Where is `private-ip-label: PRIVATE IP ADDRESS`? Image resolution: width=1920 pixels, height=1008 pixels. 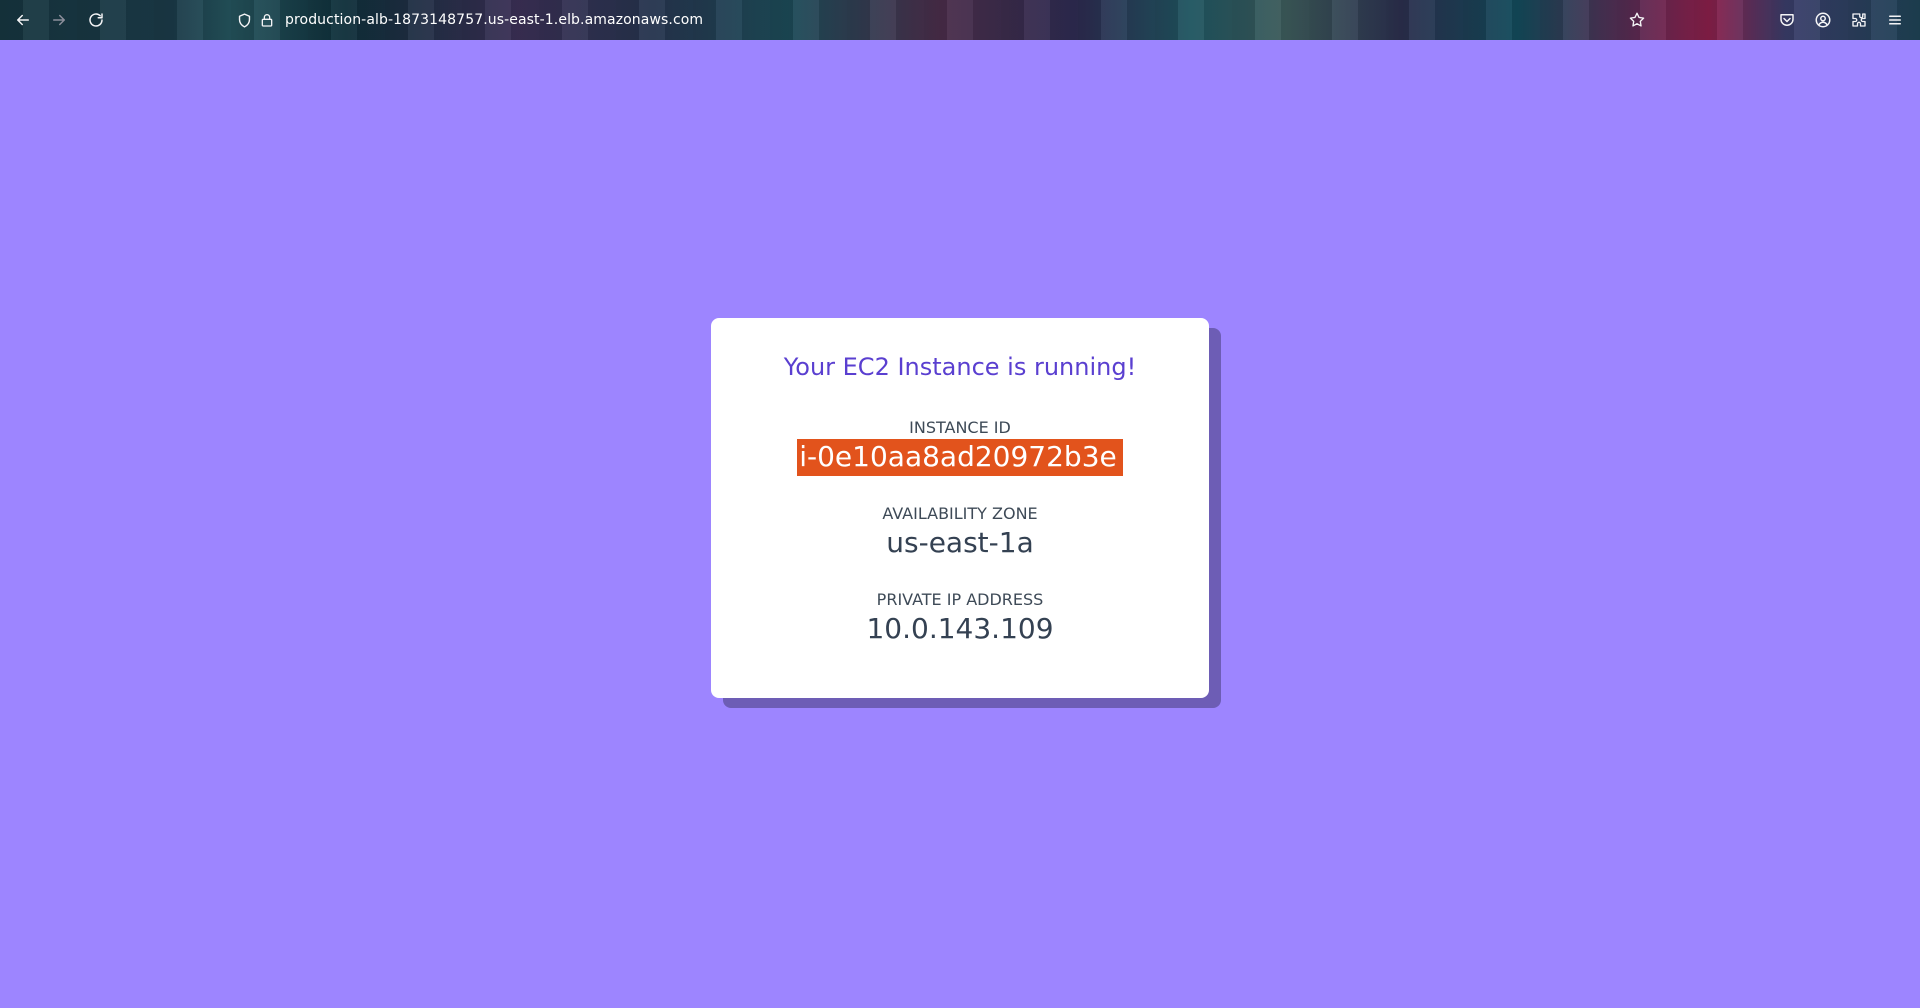 private-ip-label: PRIVATE IP ADDRESS is located at coordinates (960, 599).